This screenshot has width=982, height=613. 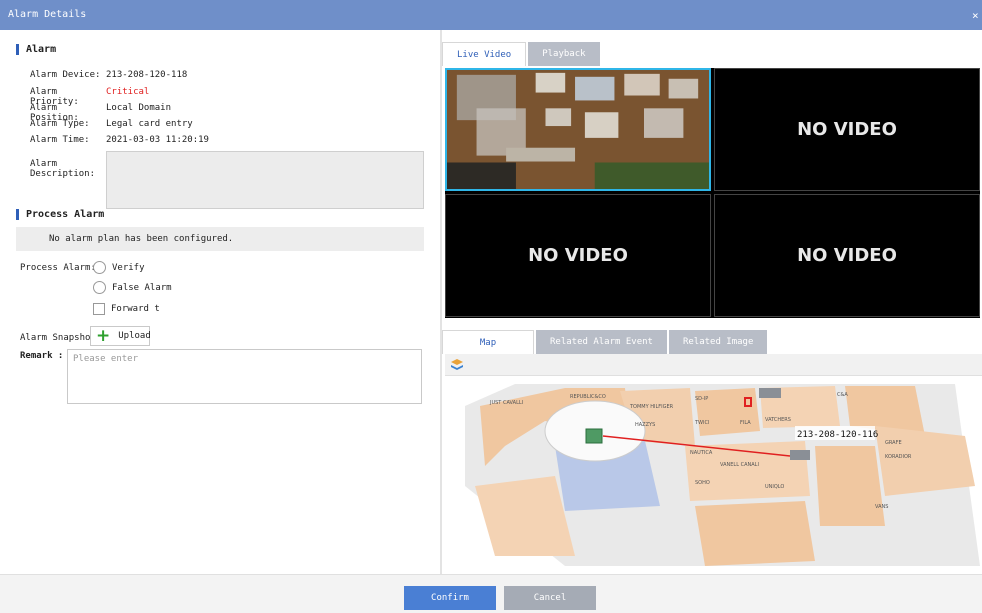 I want to click on alarm-time-row: Alarm Time: 2021-03-03 11:20:19, so click(x=119, y=141).